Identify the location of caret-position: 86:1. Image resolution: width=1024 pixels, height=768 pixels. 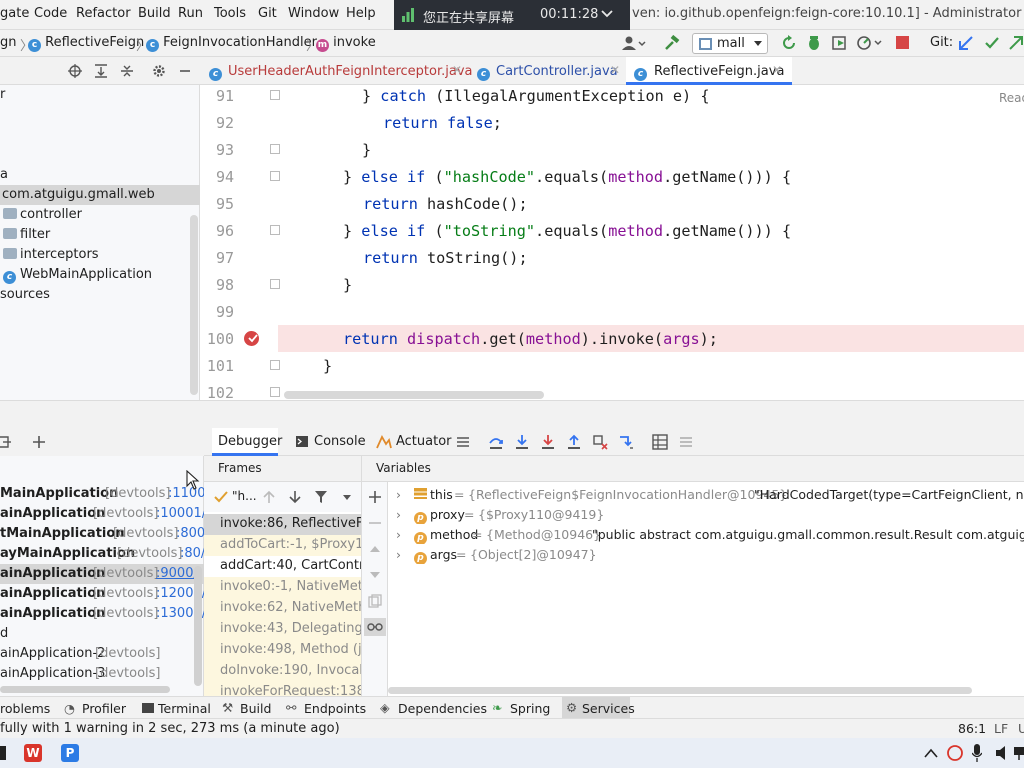
(972, 728).